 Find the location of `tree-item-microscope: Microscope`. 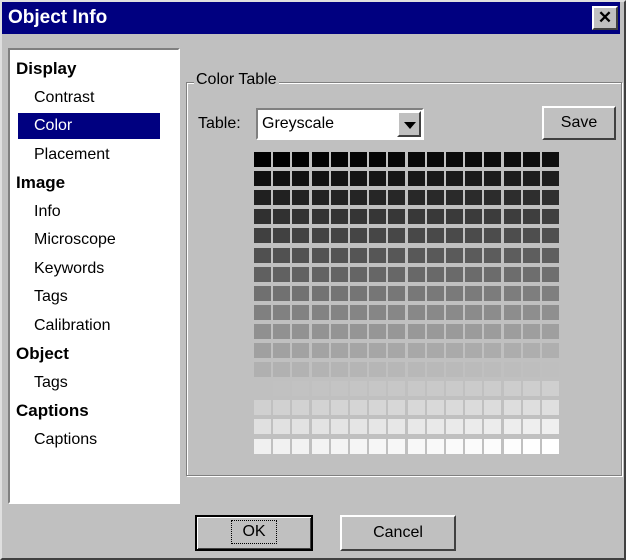

tree-item-microscope: Microscope is located at coordinates (89, 240).